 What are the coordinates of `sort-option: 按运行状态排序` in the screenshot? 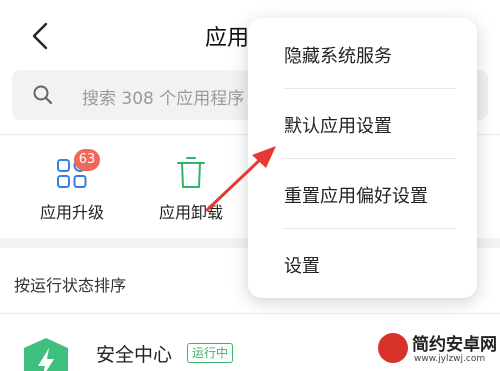 It's located at (70, 284).